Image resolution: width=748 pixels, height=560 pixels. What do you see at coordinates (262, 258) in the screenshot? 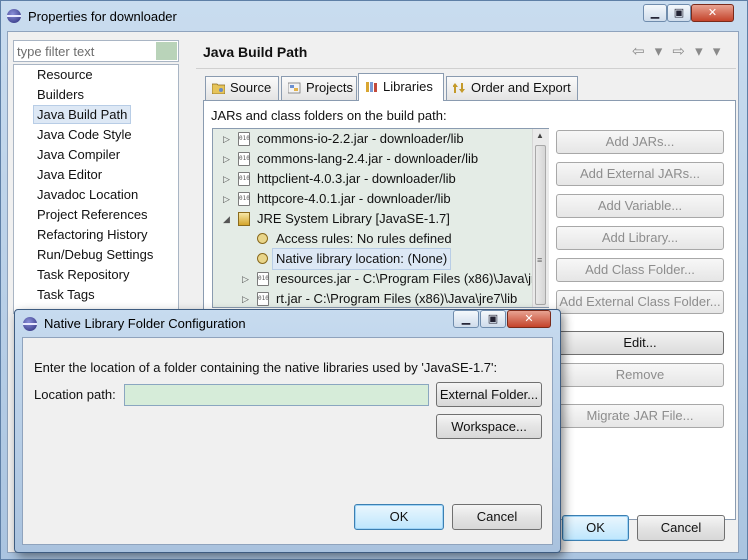
I see `native-library-icon` at bounding box center [262, 258].